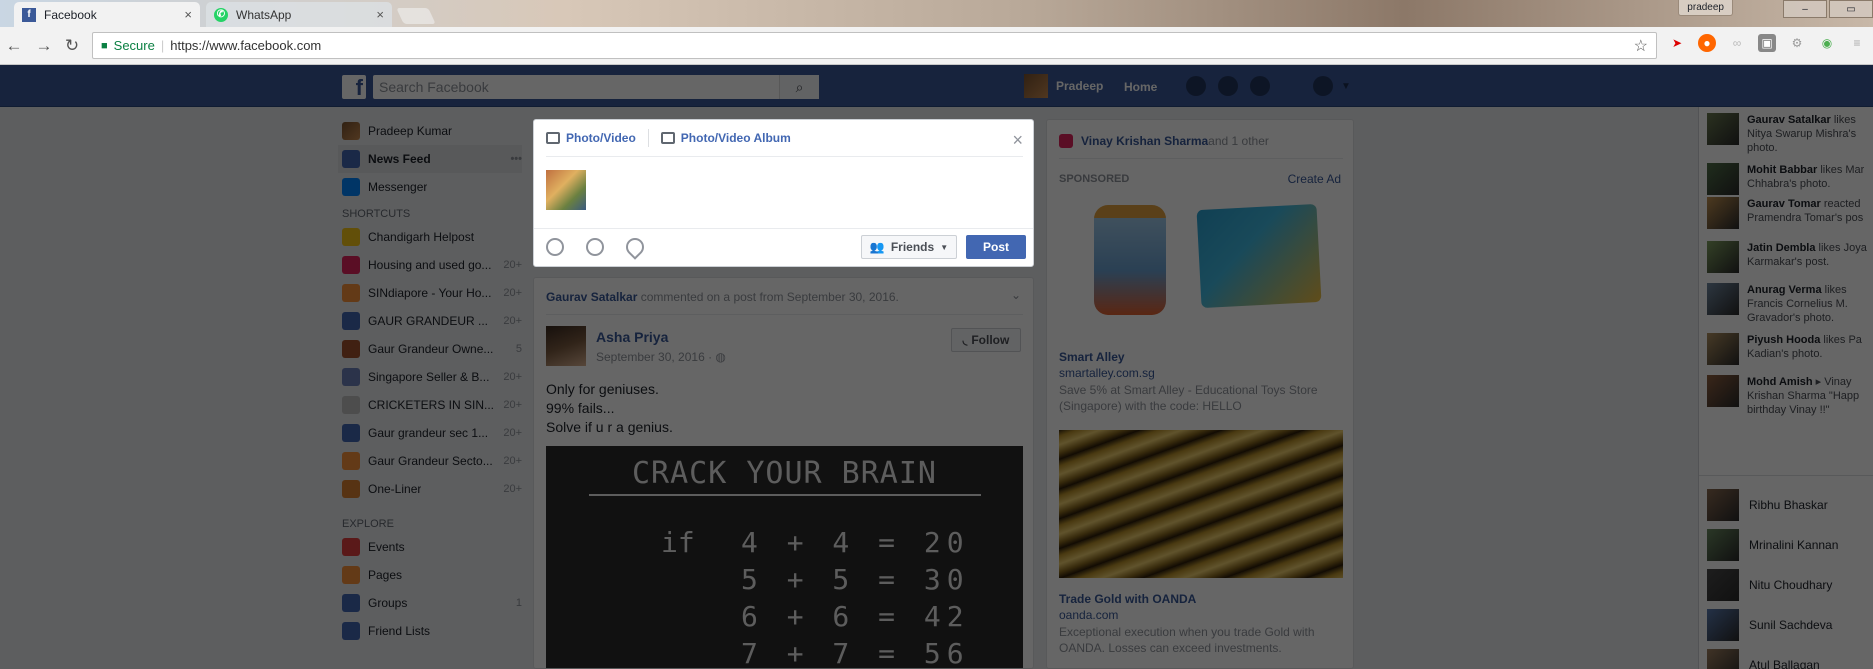 Image resolution: width=1873 pixels, height=669 pixels. What do you see at coordinates (354, 87) in the screenshot?
I see `facebook-logo-icon: f` at bounding box center [354, 87].